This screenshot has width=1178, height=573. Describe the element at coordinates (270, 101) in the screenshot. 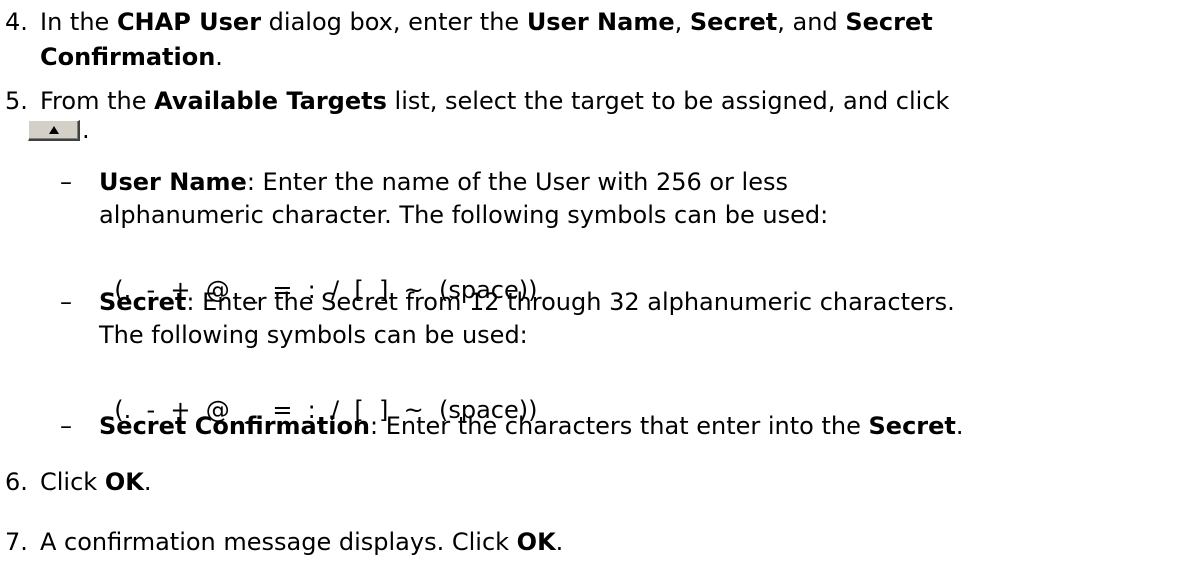

I see `bold-term: Available Targets` at that location.